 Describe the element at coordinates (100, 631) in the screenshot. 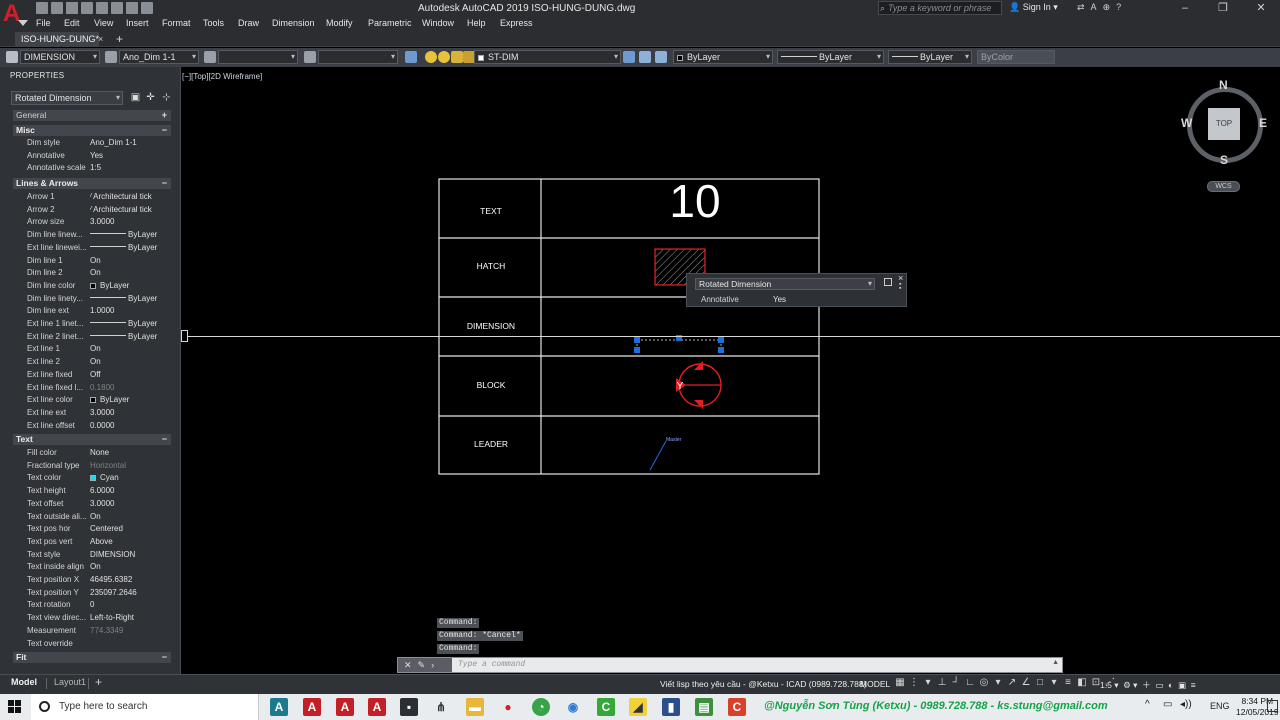

I see `property-row: Measurement 774.3349` at that location.